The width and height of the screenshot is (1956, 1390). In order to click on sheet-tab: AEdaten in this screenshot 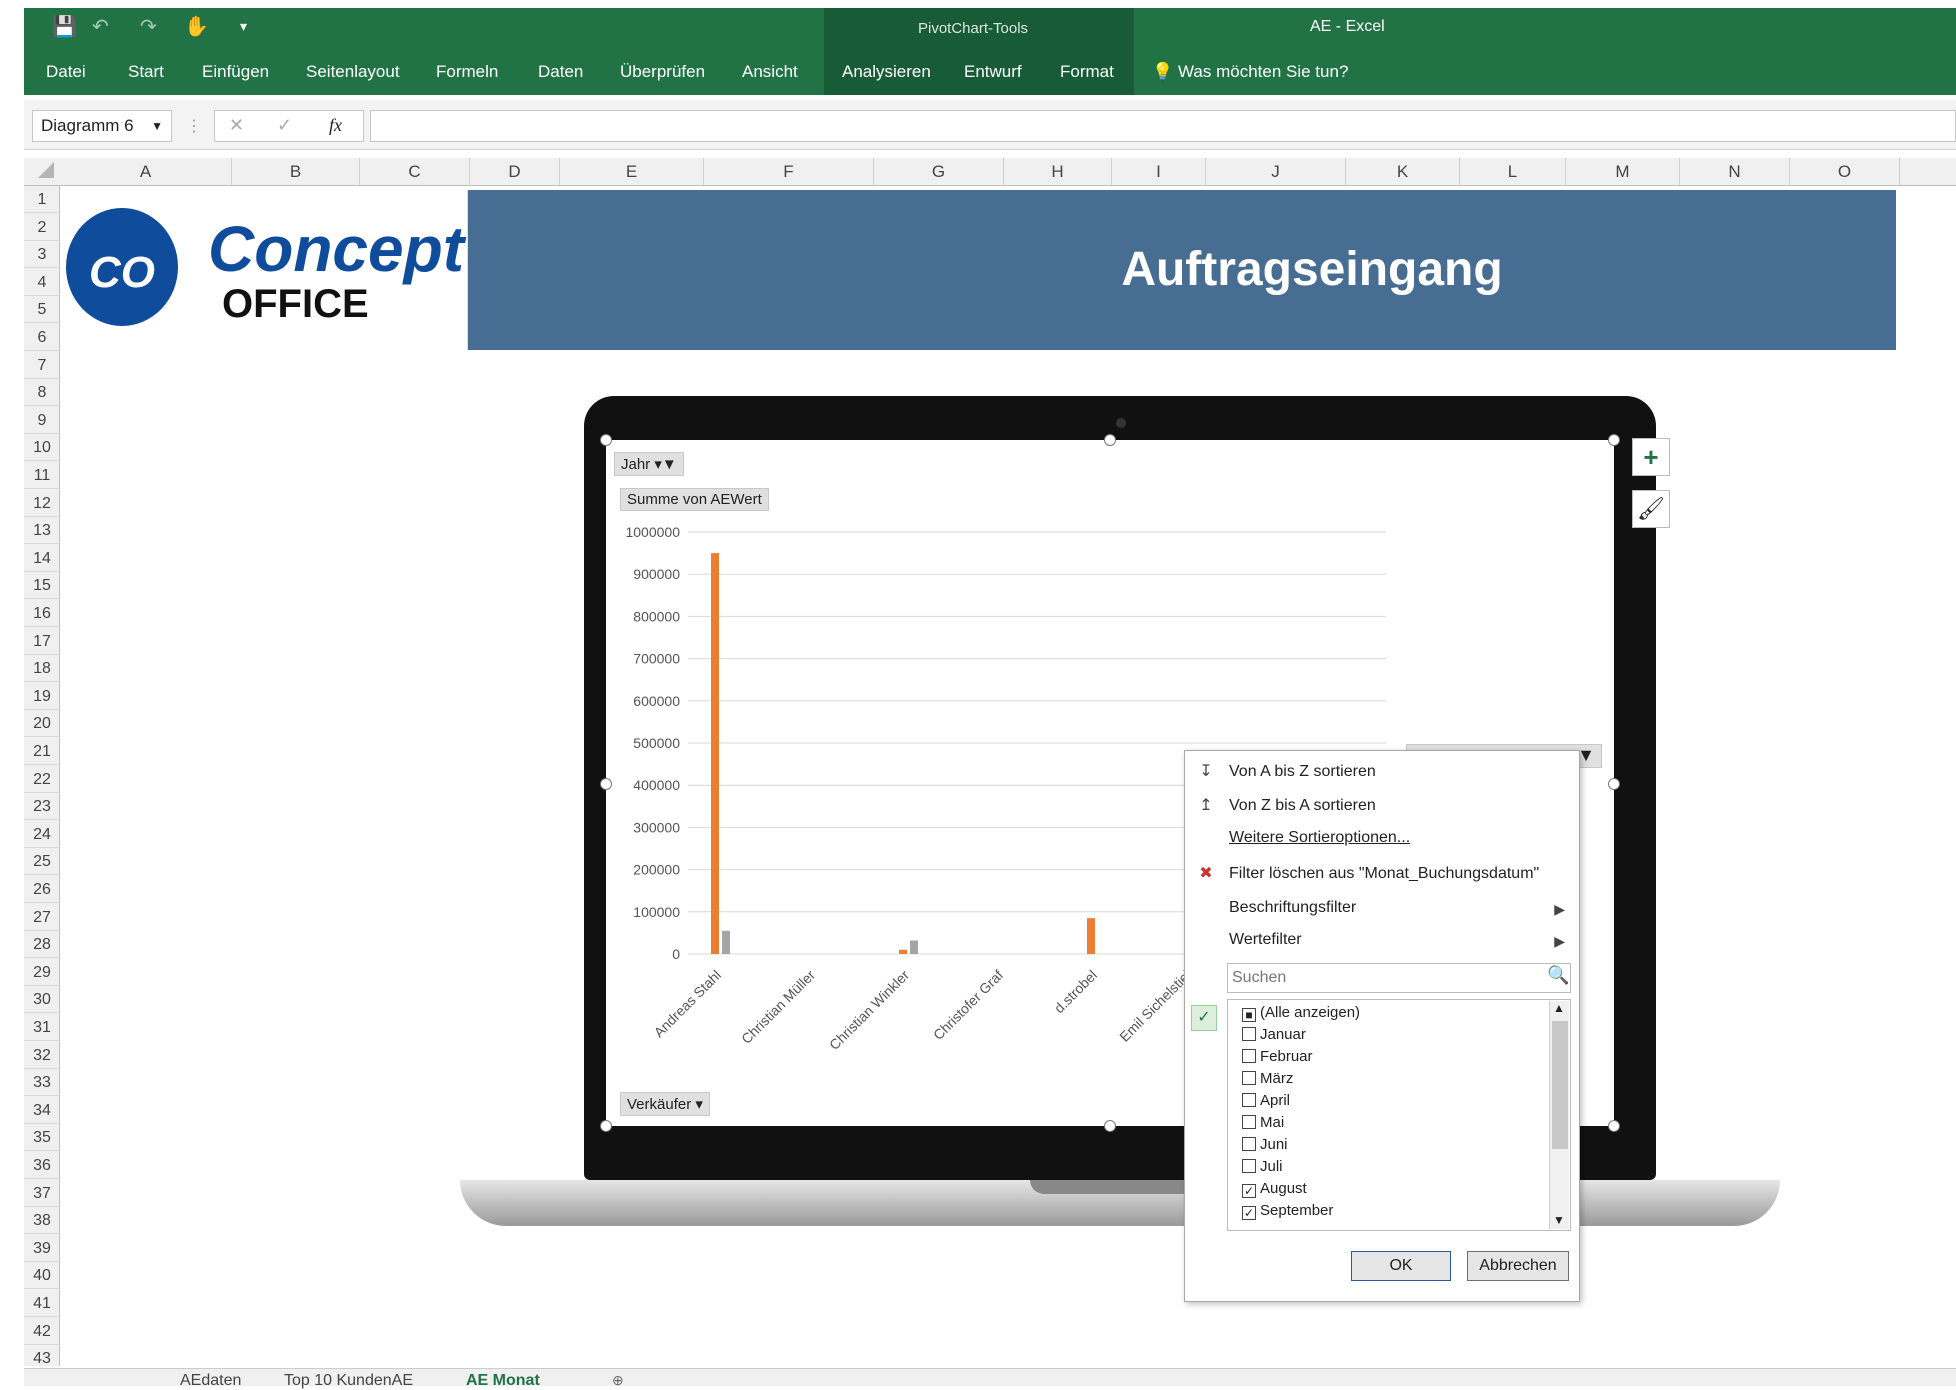, I will do `click(210, 1381)`.